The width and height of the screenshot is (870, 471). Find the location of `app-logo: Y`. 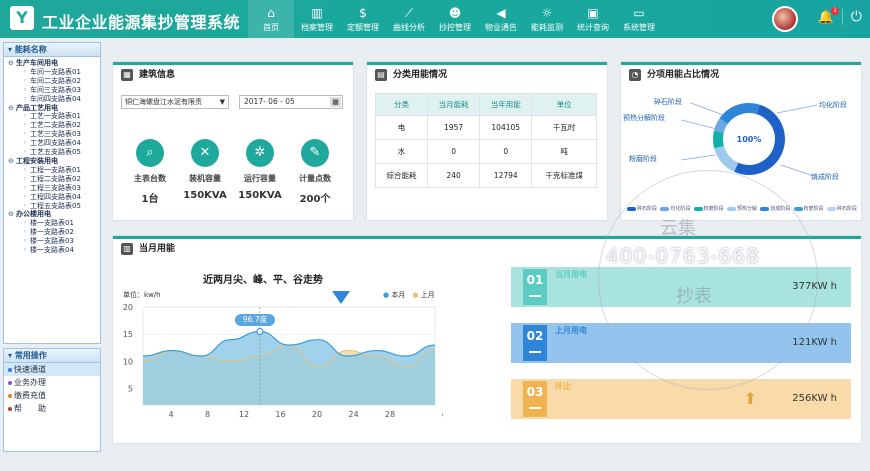

app-logo: Y is located at coordinates (22, 18).